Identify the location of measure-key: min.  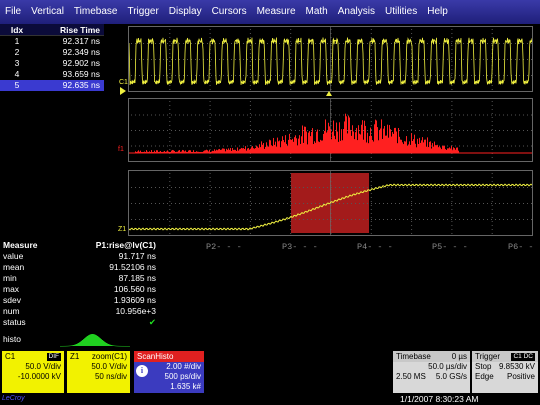
(10, 278).